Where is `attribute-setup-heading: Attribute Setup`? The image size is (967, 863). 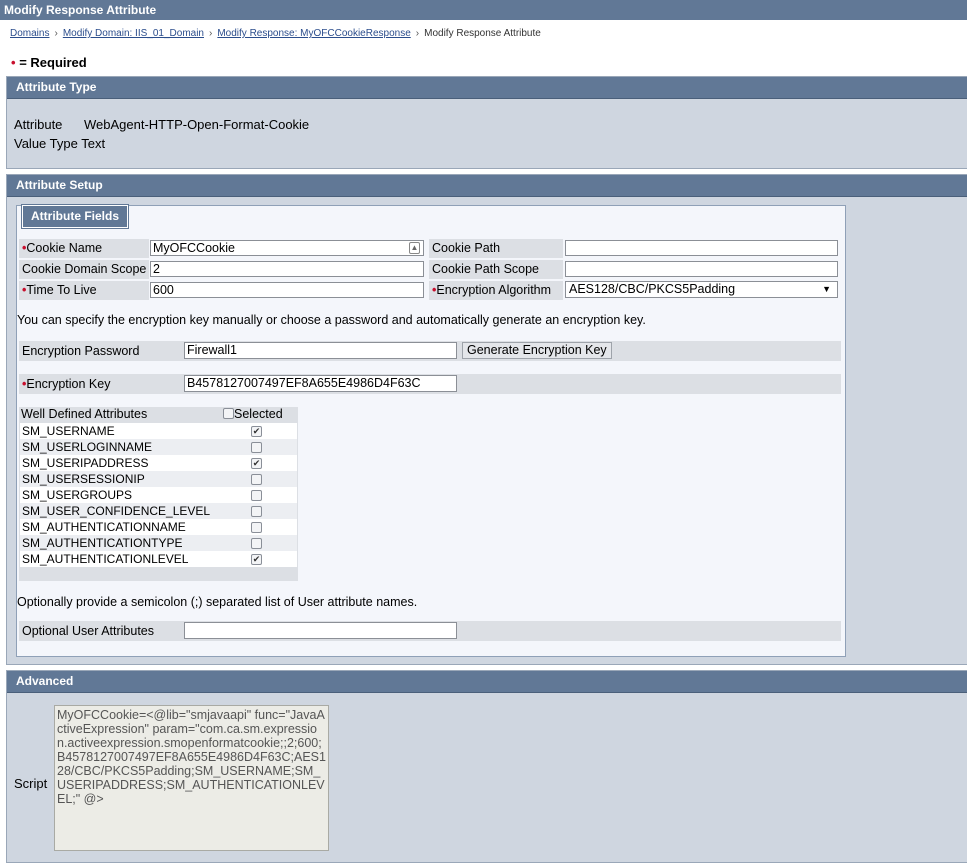 attribute-setup-heading: Attribute Setup is located at coordinates (487, 186).